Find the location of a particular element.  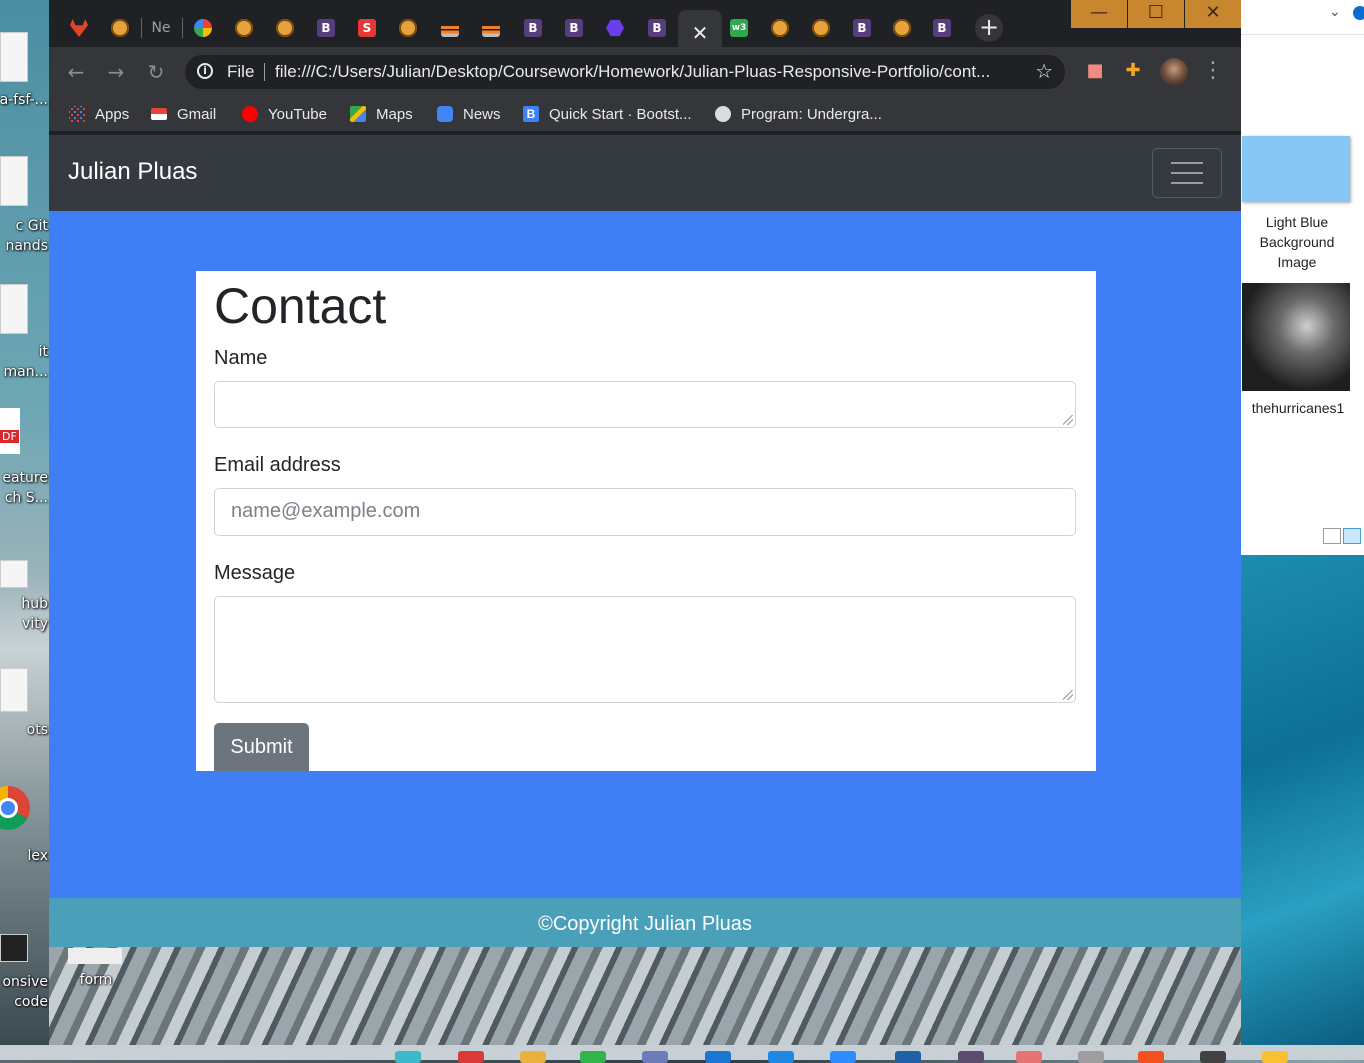

minimize-button: — is located at coordinates (1099, 14).